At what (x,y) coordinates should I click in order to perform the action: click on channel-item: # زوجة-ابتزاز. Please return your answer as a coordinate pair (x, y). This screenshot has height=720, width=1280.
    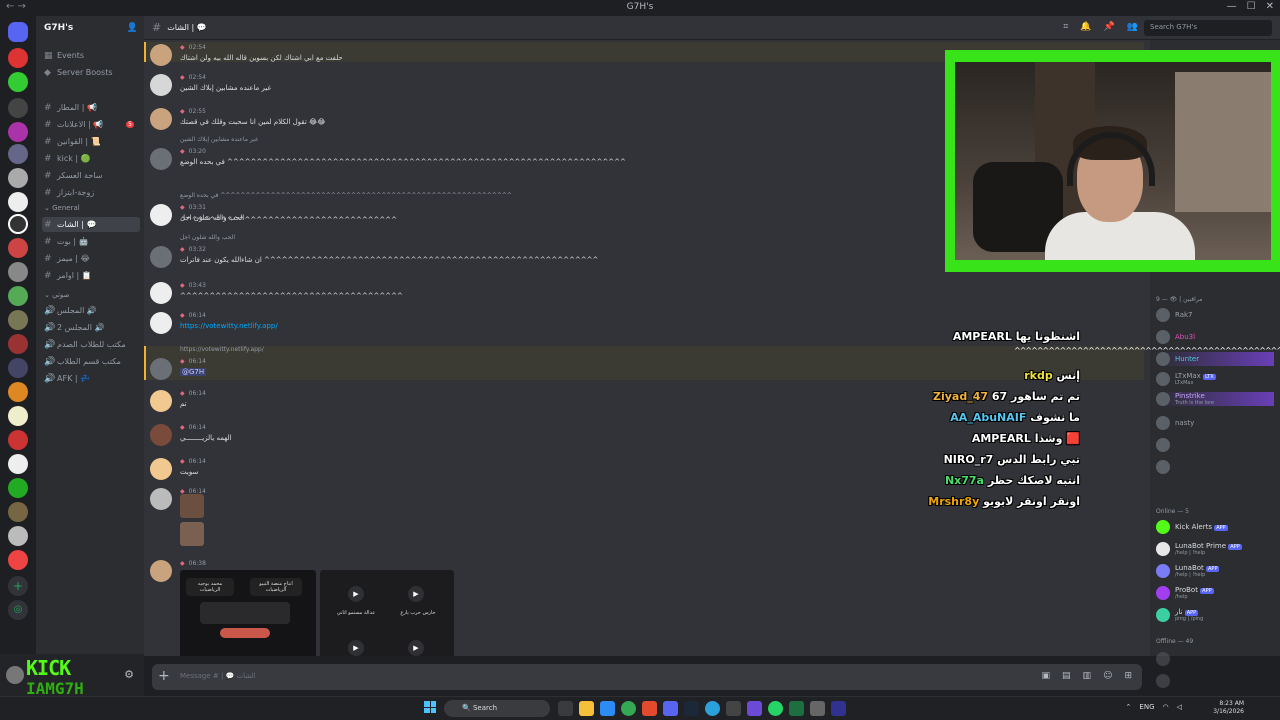
    Looking at the image, I should click on (91, 192).